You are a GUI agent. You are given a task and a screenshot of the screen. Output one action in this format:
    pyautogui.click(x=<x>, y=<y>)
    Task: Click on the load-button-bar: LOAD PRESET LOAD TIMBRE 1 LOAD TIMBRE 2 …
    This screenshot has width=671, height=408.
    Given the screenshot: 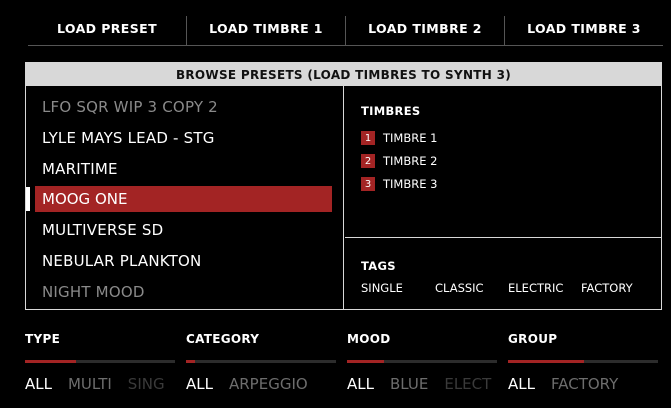 What is the action you would take?
    pyautogui.click(x=345, y=31)
    